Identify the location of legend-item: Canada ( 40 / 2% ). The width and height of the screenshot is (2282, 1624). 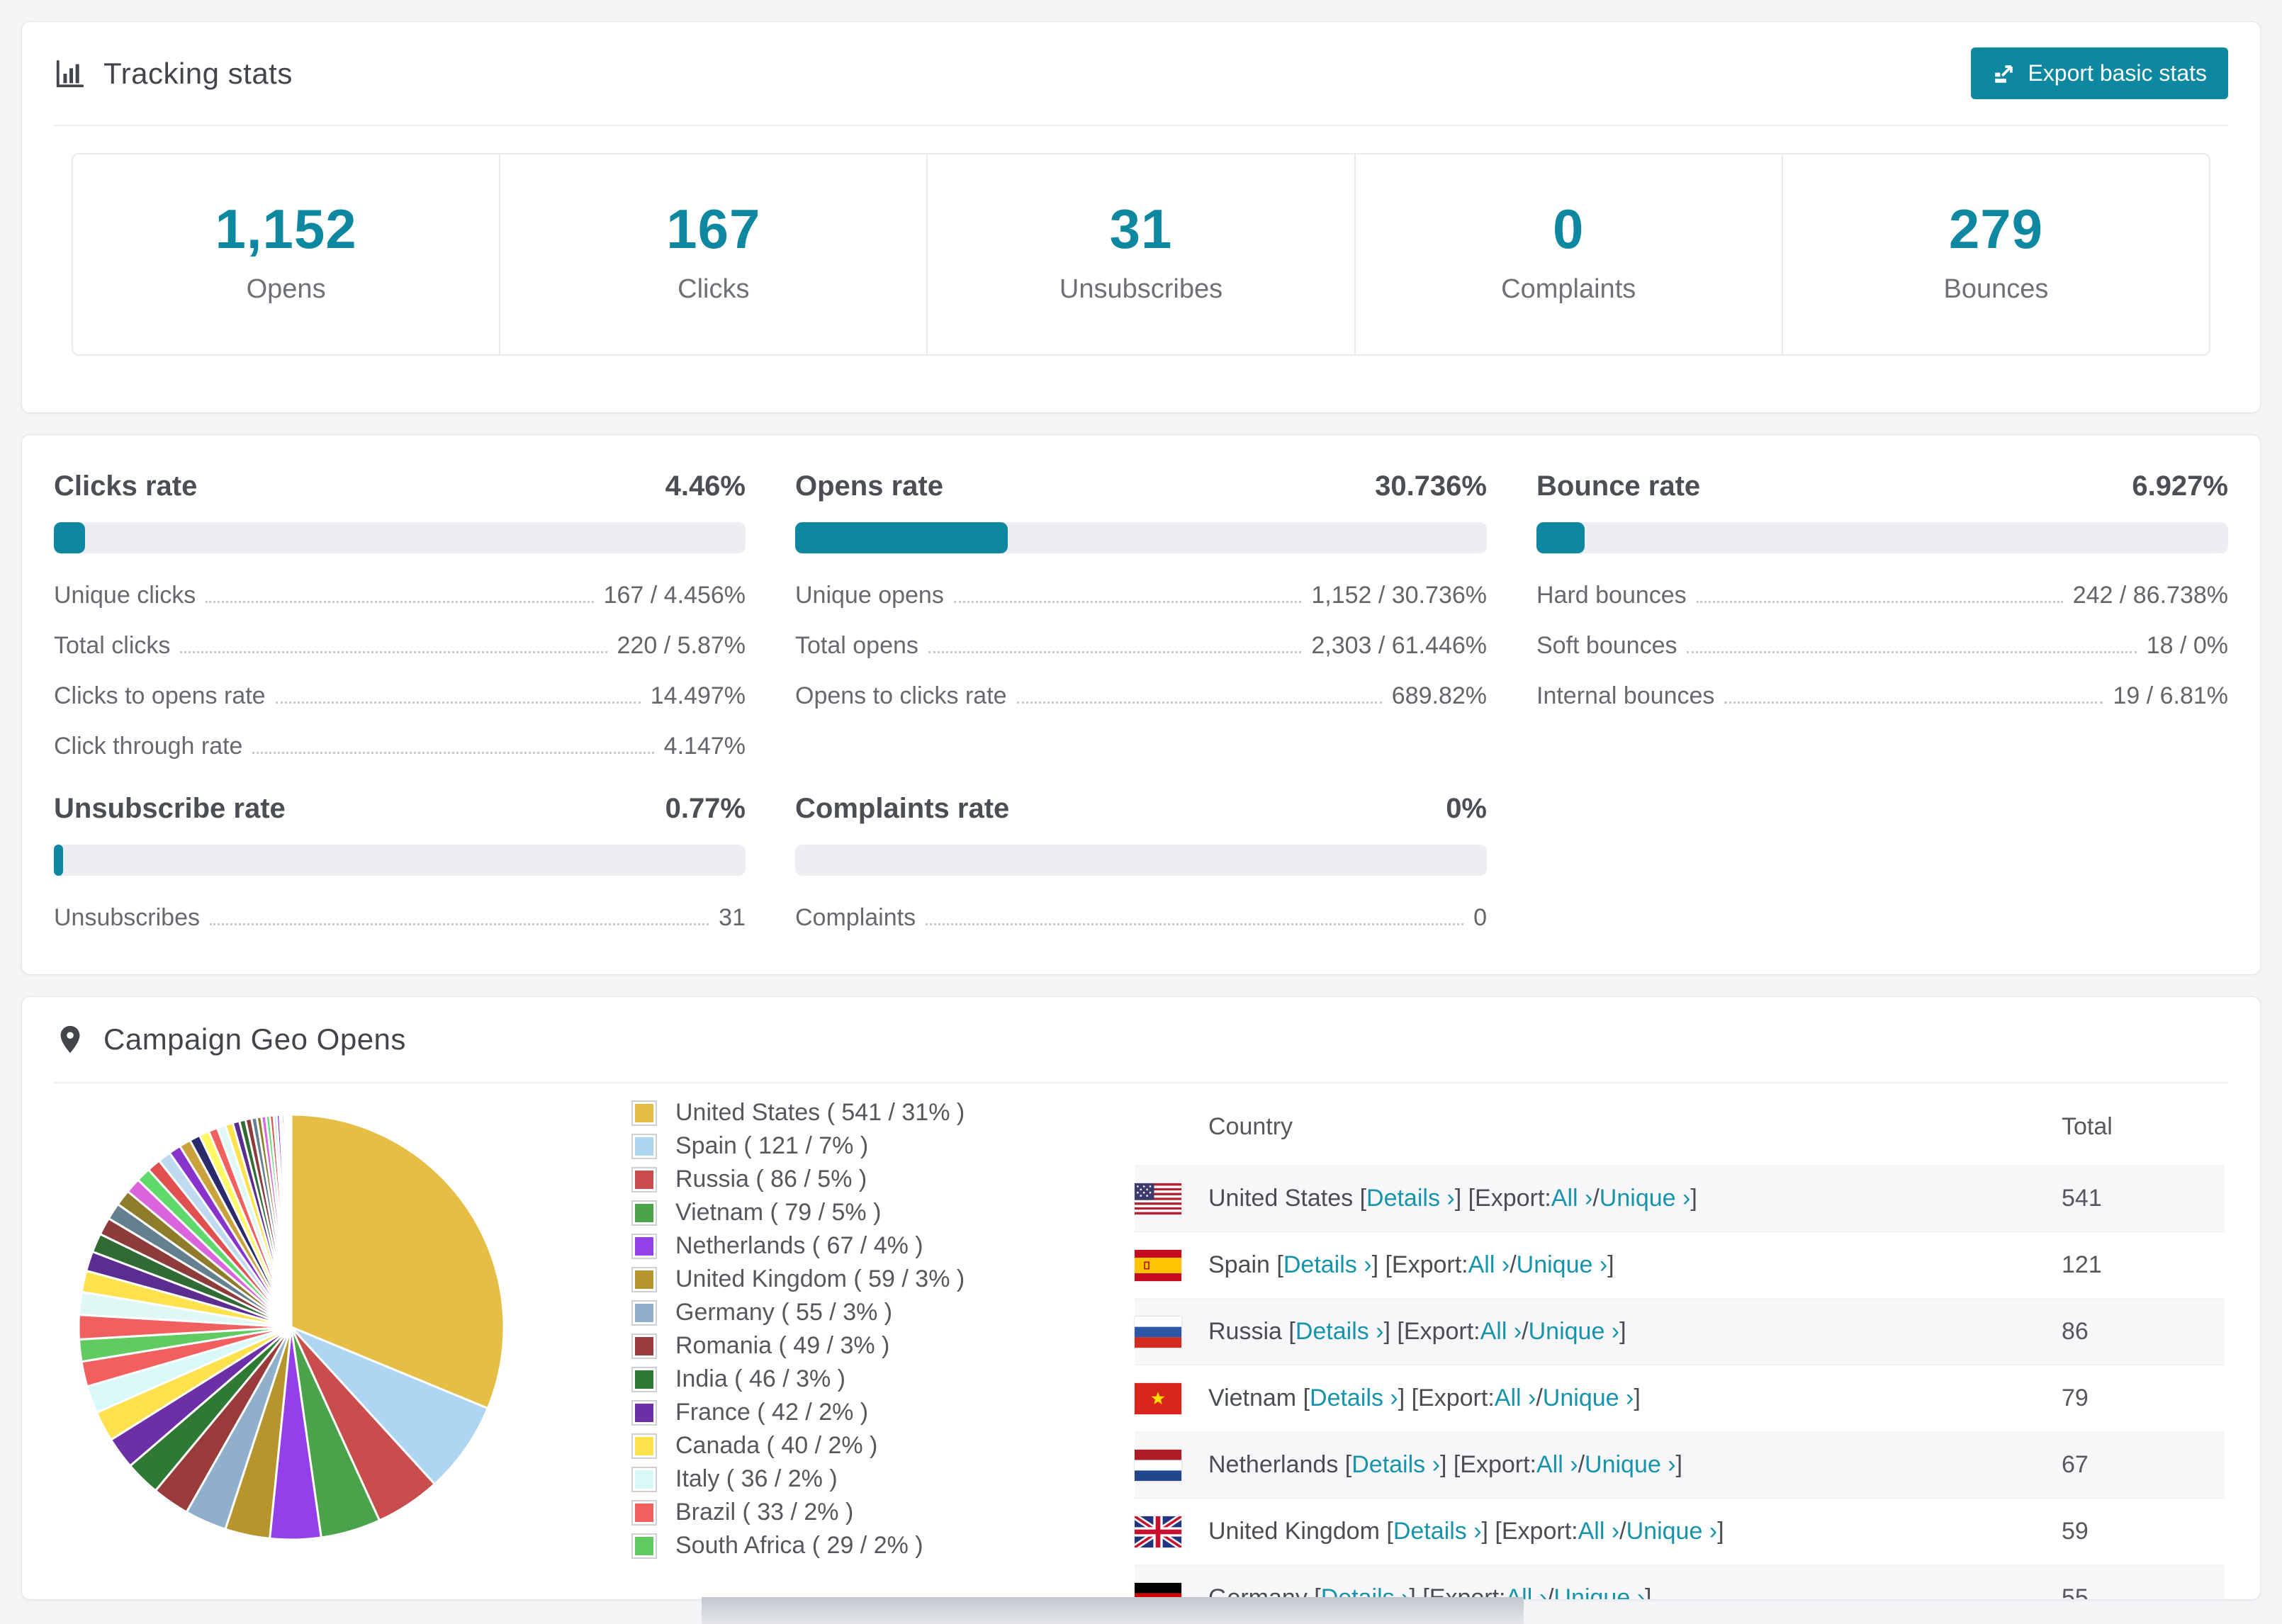
(844, 1446).